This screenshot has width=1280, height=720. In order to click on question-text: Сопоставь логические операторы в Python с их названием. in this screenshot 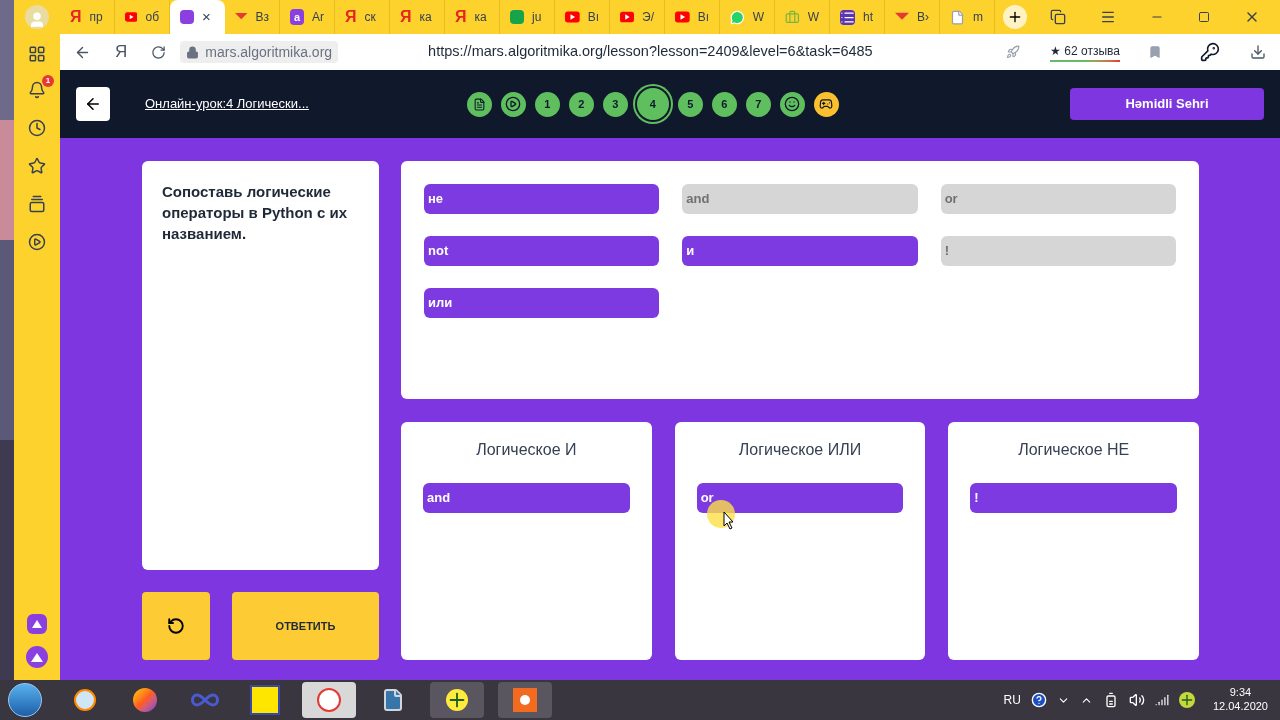, I will do `click(255, 213)`.